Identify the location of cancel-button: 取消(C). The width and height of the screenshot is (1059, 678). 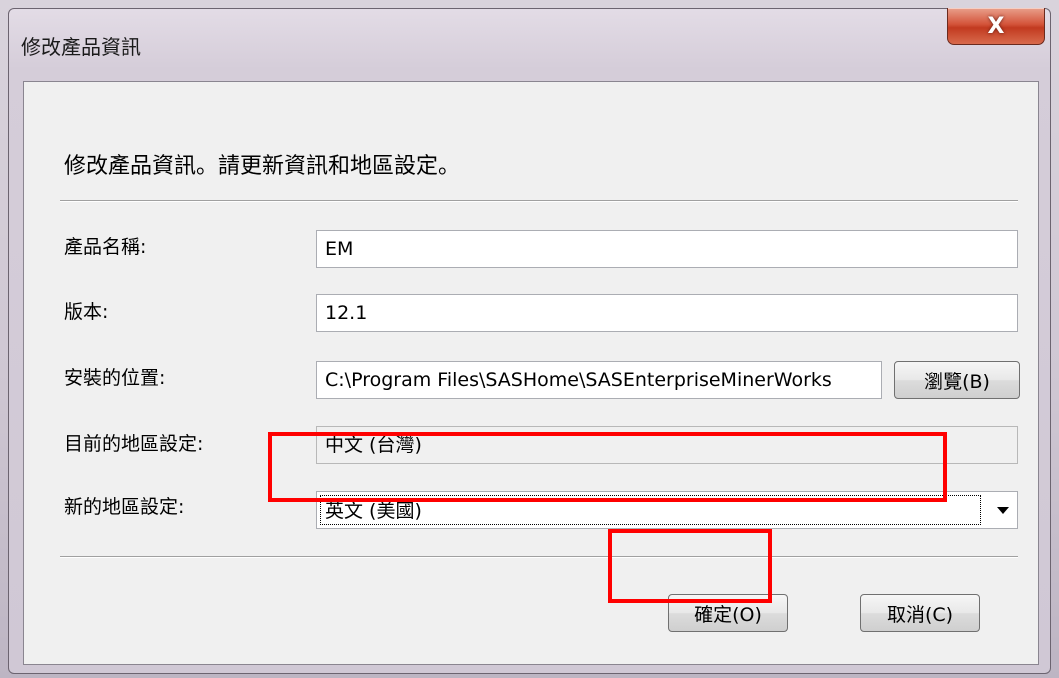
(920, 613).